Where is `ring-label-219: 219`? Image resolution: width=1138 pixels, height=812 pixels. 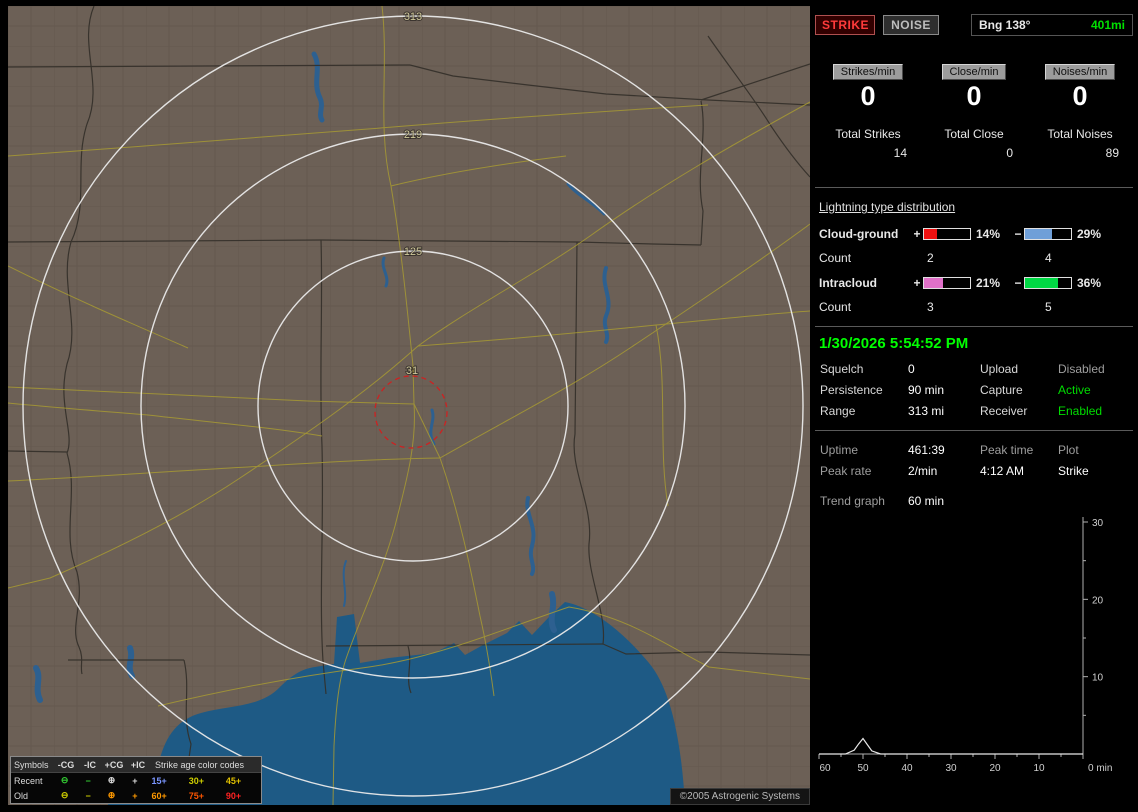
ring-label-219: 219 is located at coordinates (413, 135).